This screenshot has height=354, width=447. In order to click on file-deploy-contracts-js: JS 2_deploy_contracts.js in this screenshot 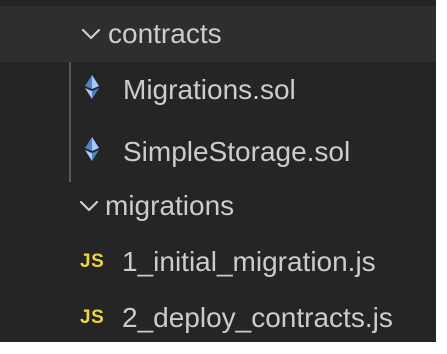, I will do `click(218, 316)`.